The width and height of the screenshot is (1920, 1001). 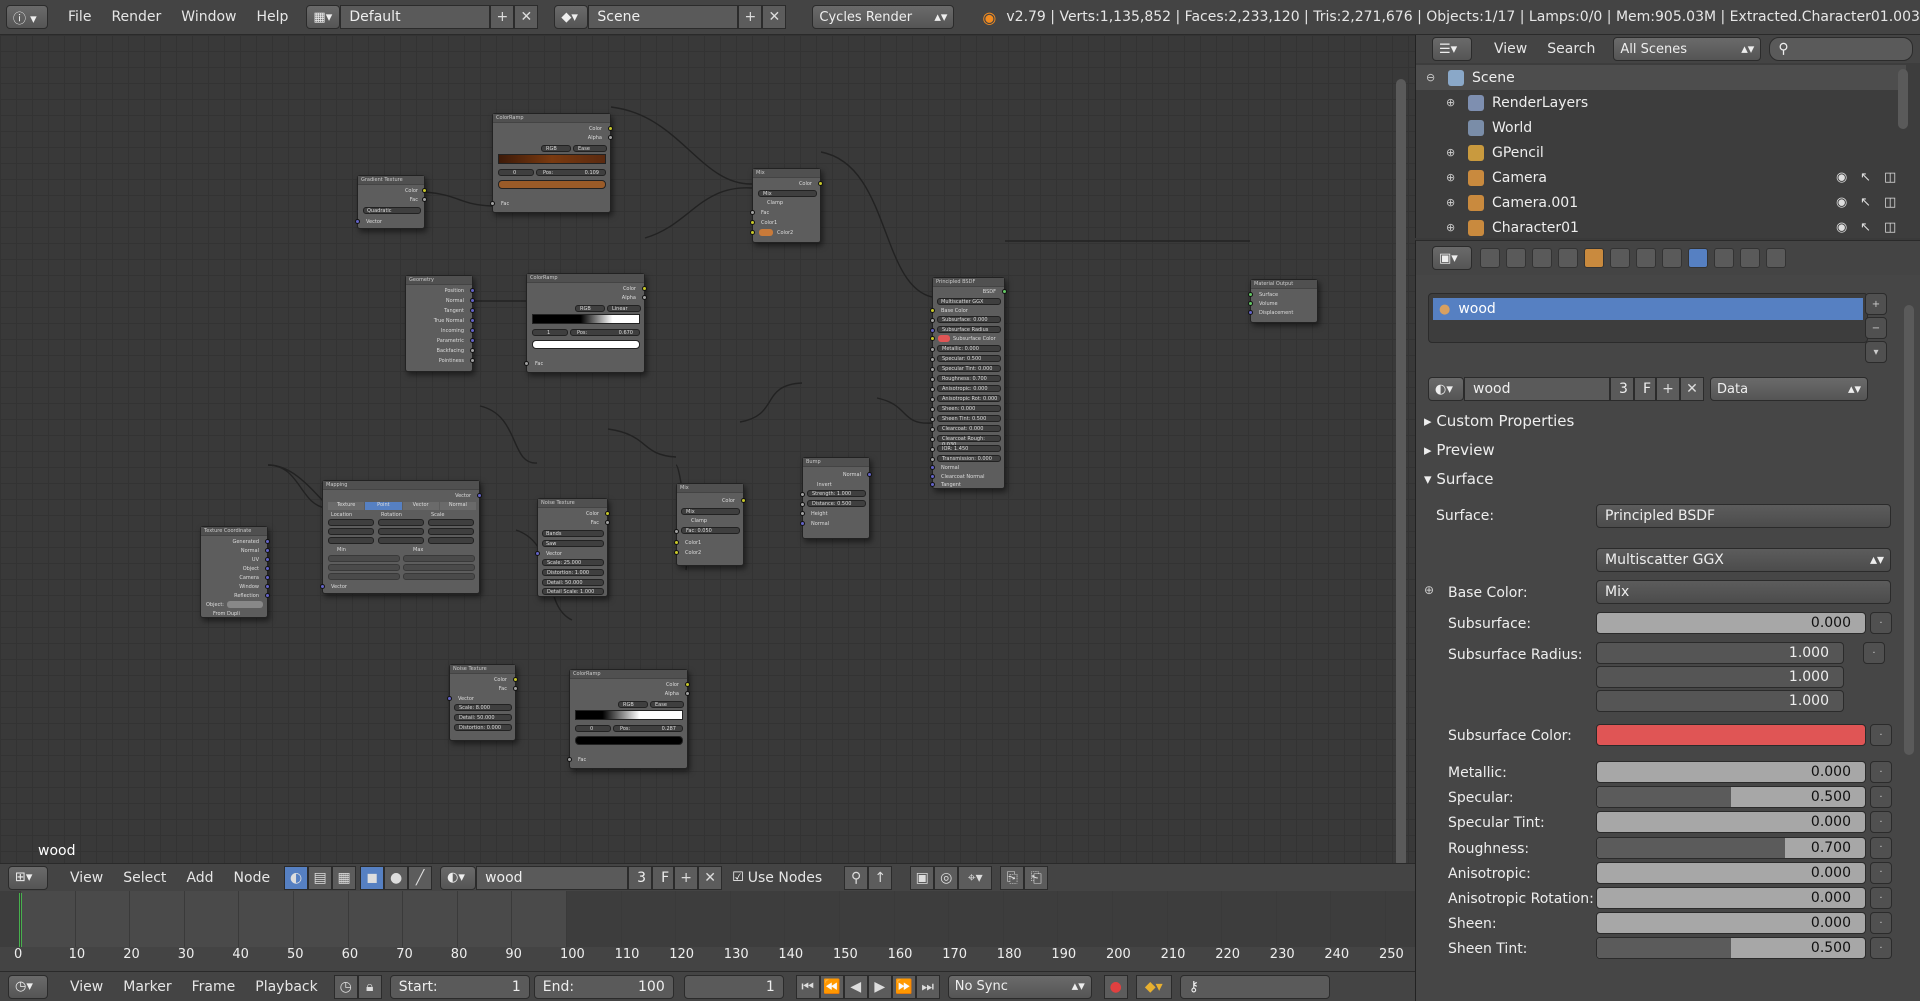 What do you see at coordinates (147, 987) in the screenshot?
I see `menu-marker: Marker` at bounding box center [147, 987].